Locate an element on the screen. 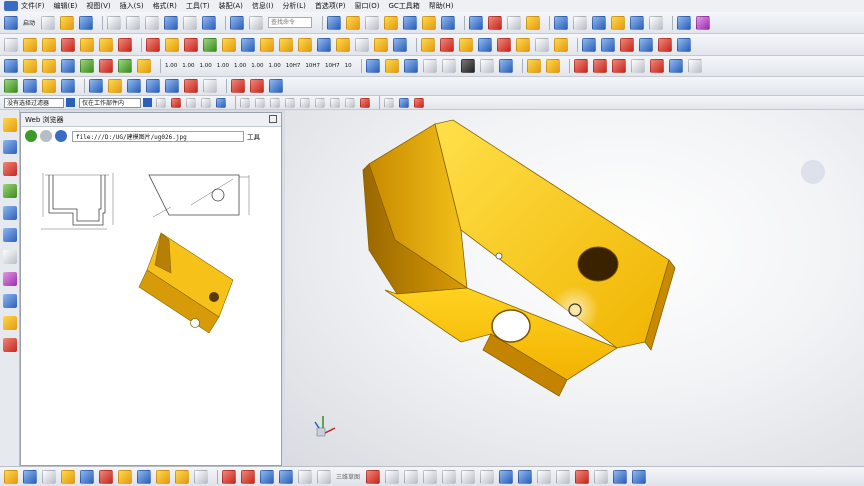  ellipse-icon is located at coordinates (468, 476).